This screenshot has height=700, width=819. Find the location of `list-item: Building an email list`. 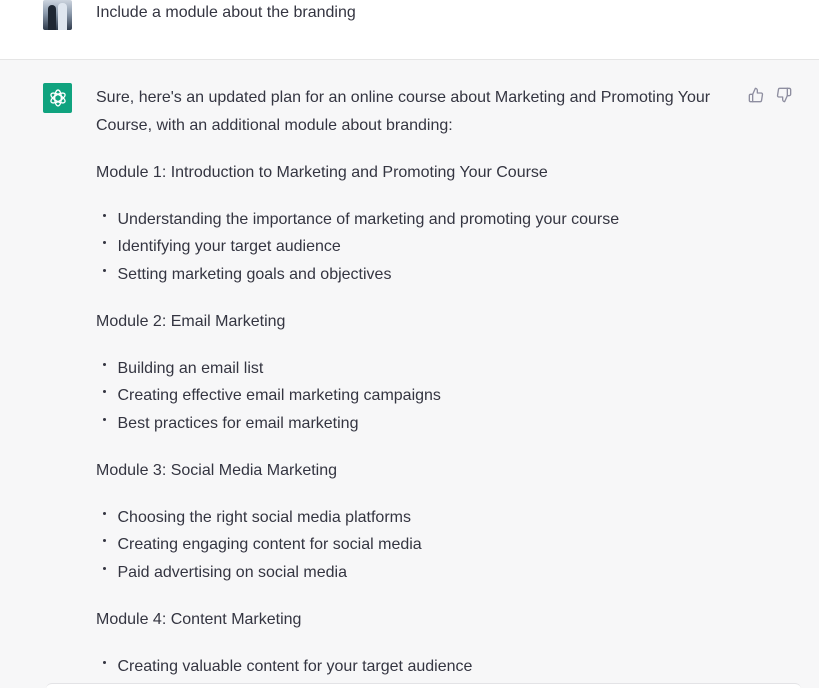

list-item: Building an email list is located at coordinates (411, 369).